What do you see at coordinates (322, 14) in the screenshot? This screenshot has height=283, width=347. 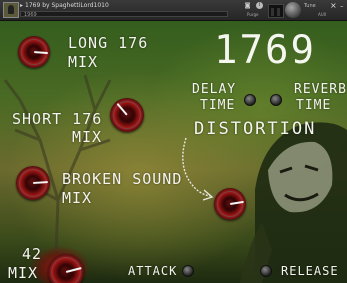 I see `aux-button: AUX` at bounding box center [322, 14].